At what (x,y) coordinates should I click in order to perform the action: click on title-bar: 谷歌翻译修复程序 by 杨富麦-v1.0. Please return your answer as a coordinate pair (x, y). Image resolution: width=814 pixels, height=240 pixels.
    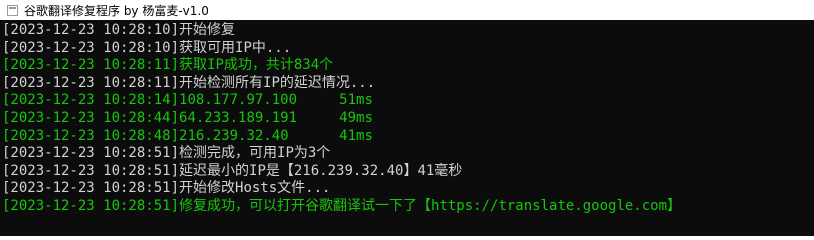
    Looking at the image, I should click on (407, 10).